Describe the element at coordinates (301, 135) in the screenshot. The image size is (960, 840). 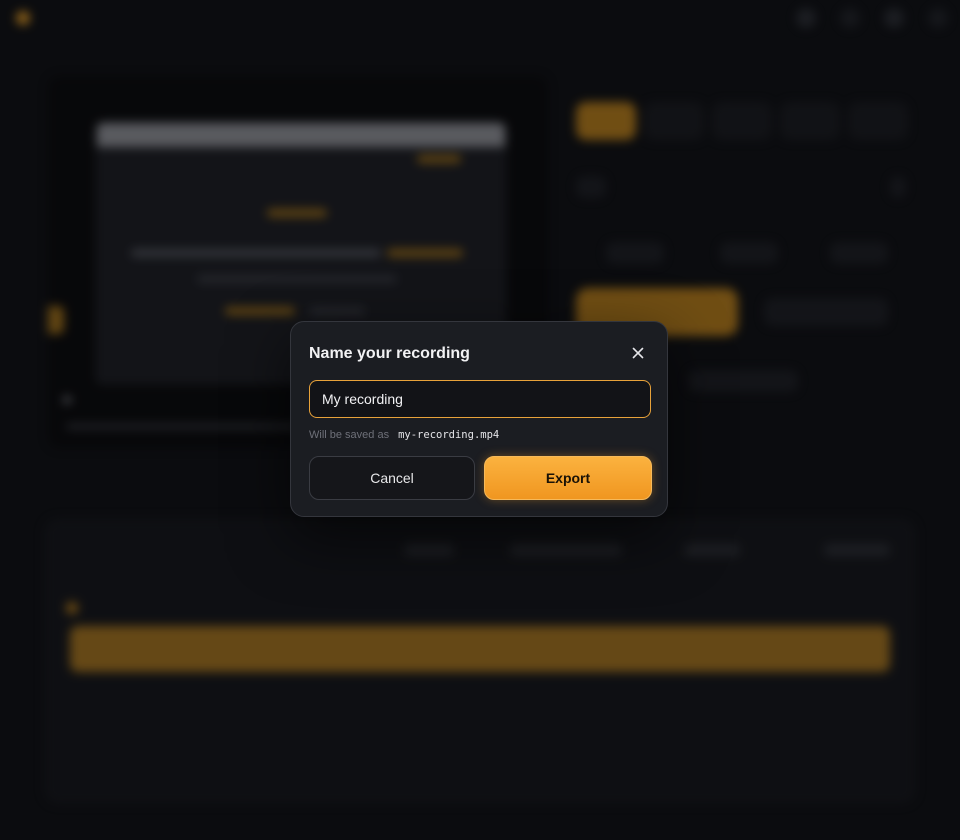
I see `preview-titlebar` at that location.